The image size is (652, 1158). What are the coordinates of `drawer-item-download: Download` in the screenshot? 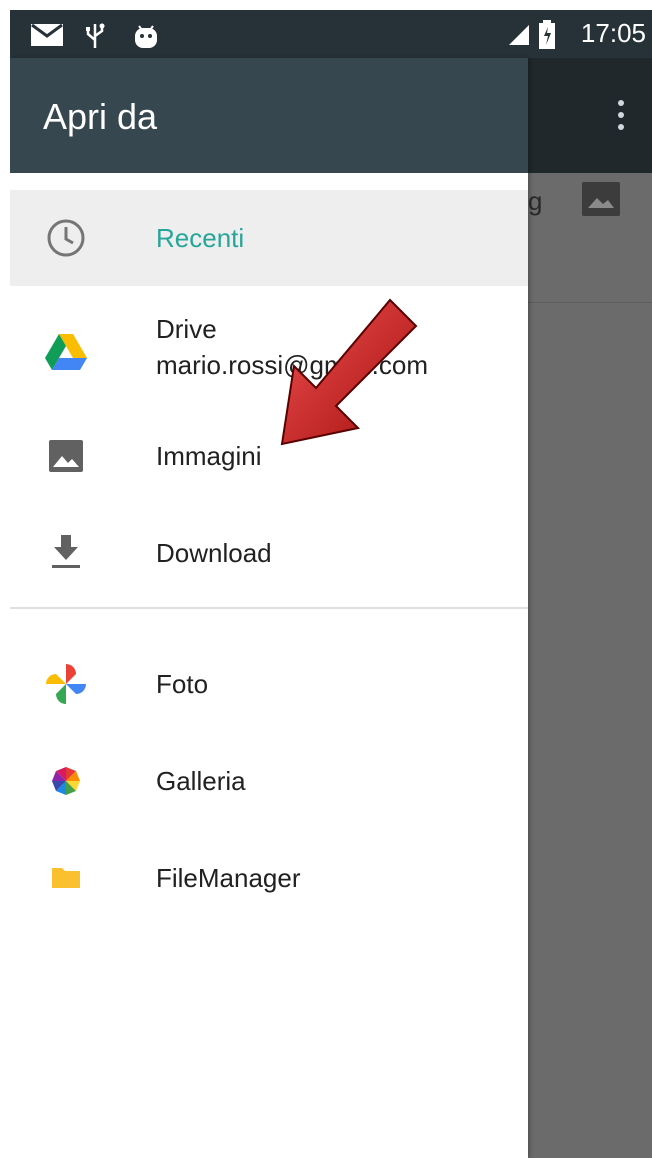 It's located at (269, 553).